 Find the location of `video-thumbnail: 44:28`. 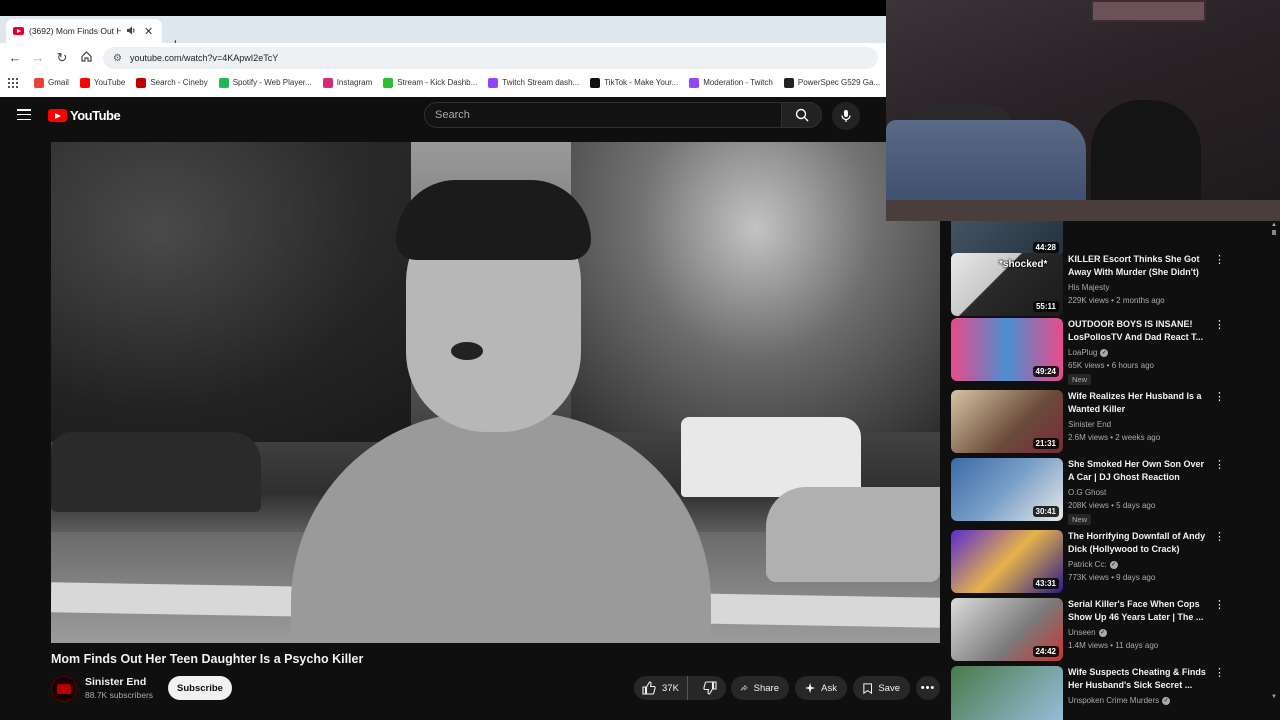

video-thumbnail: 44:28 is located at coordinates (1007, 239).